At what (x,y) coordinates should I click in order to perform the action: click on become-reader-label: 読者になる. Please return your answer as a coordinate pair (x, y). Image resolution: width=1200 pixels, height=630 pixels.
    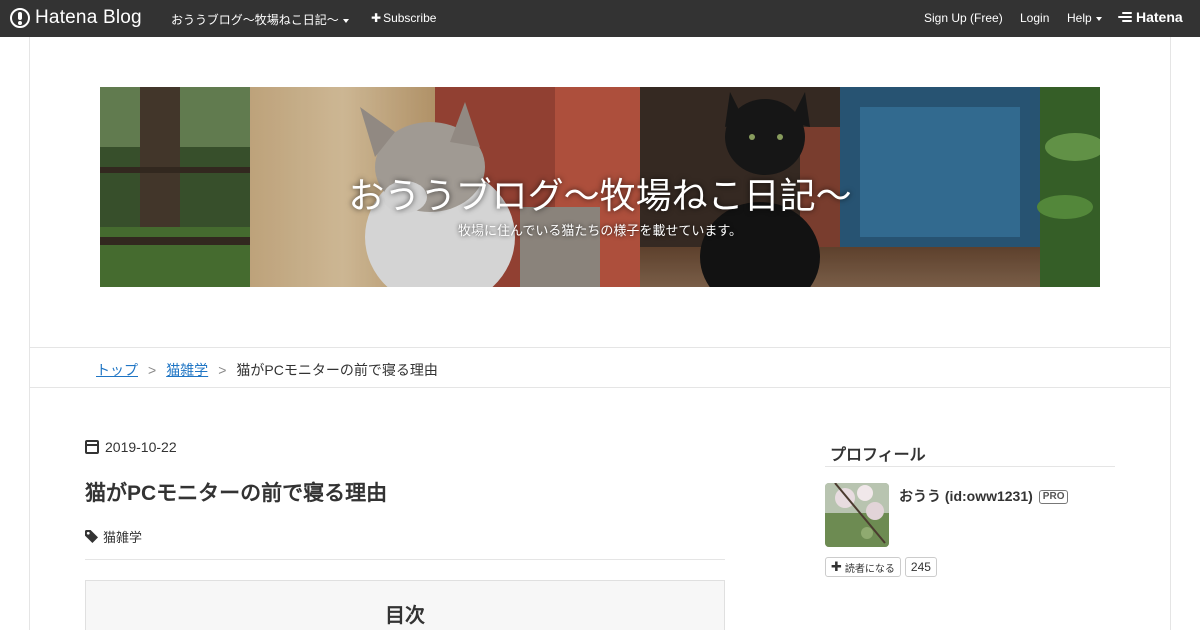
    Looking at the image, I should click on (869, 569).